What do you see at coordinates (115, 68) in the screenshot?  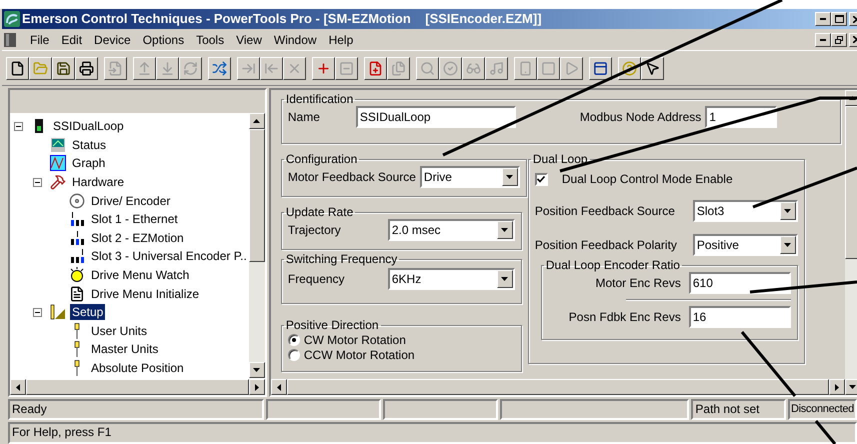 I see `import-icon` at bounding box center [115, 68].